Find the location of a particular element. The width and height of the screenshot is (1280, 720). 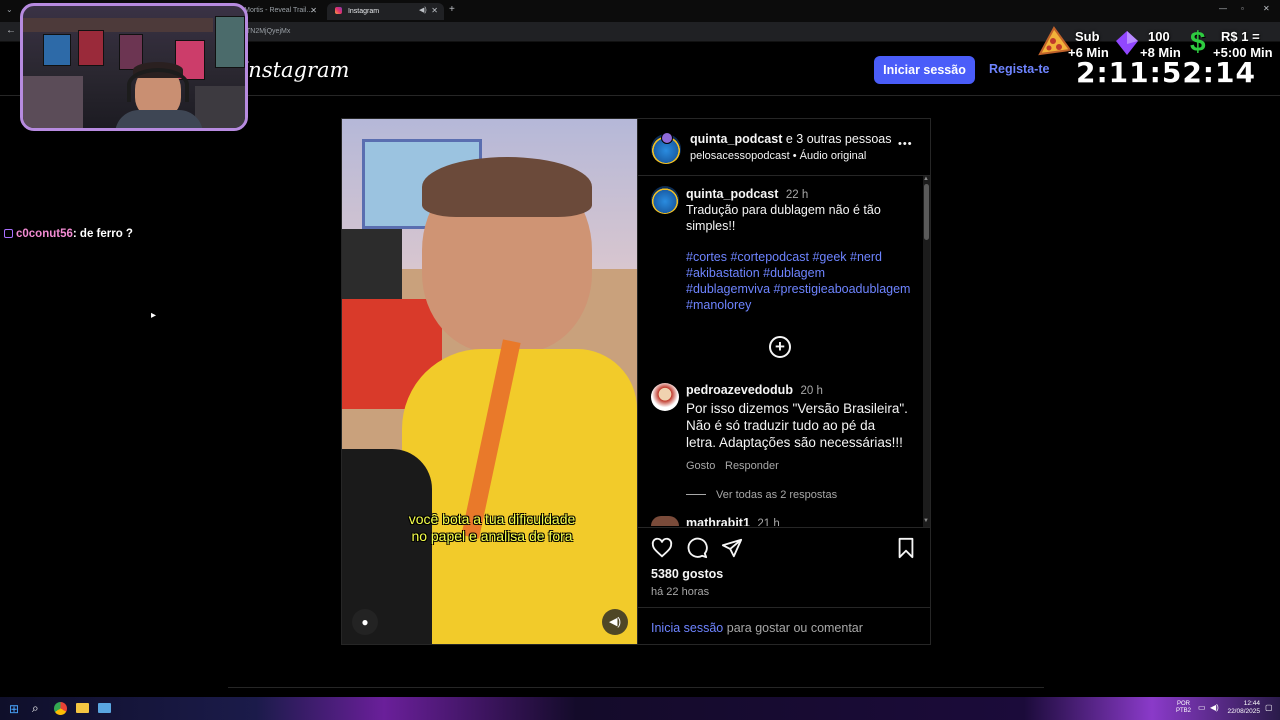

lang-line: PTB2 is located at coordinates (1184, 711).